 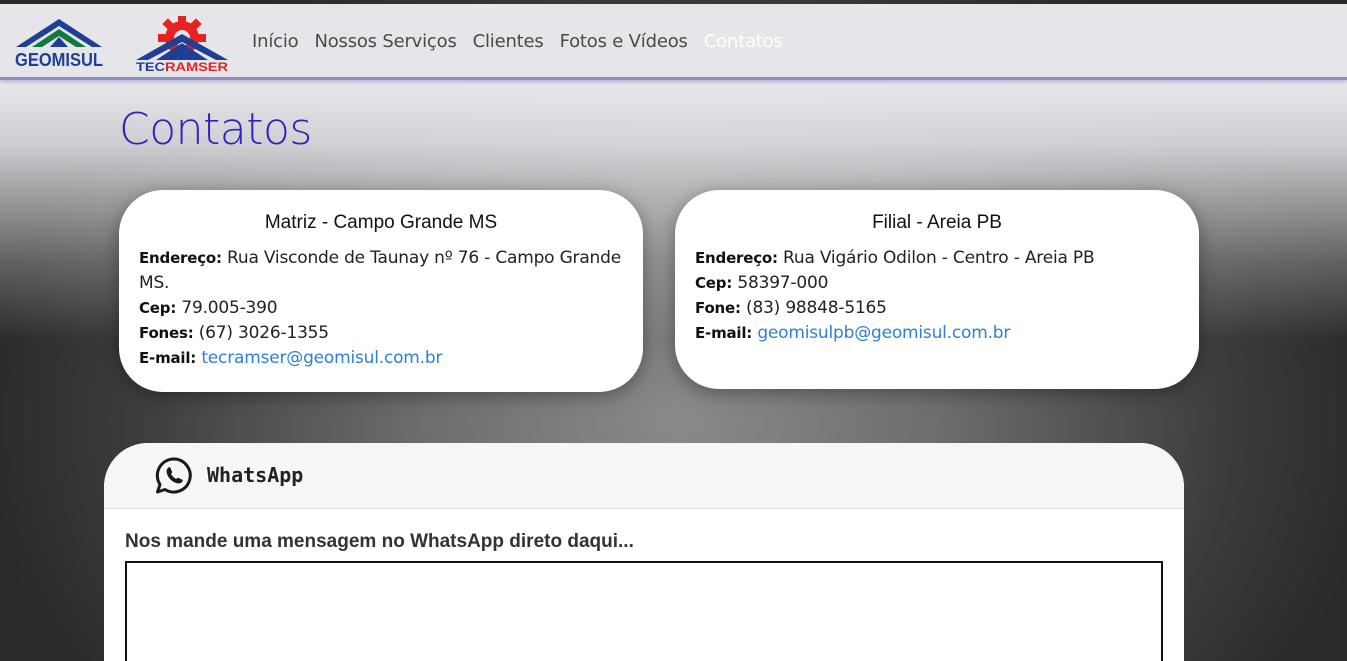 I want to click on whatsapp-icon, so click(x=173, y=475).